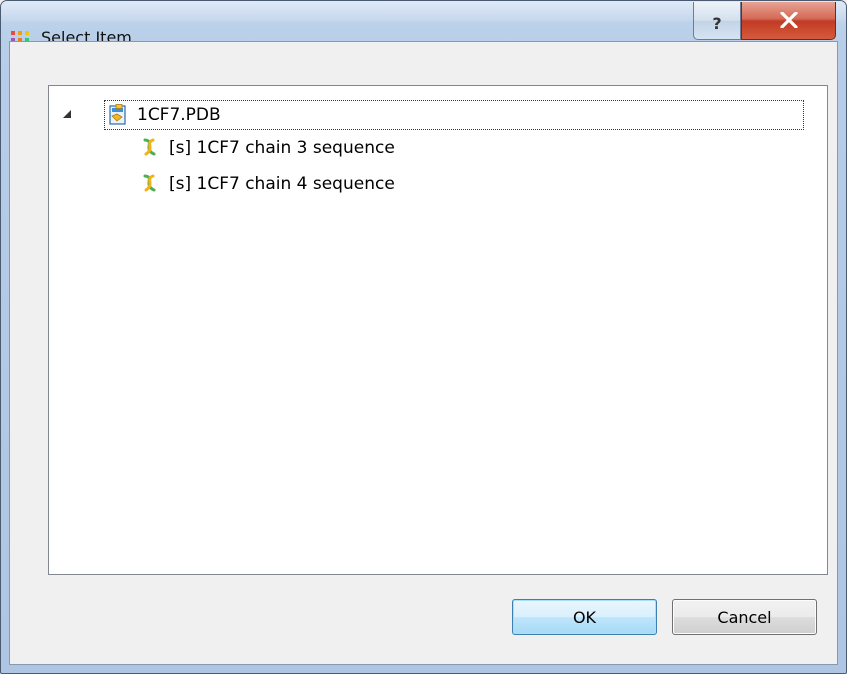 The width and height of the screenshot is (847, 674). What do you see at coordinates (454, 115) in the screenshot?
I see `tree-node-root: 1CF7.PDB` at bounding box center [454, 115].